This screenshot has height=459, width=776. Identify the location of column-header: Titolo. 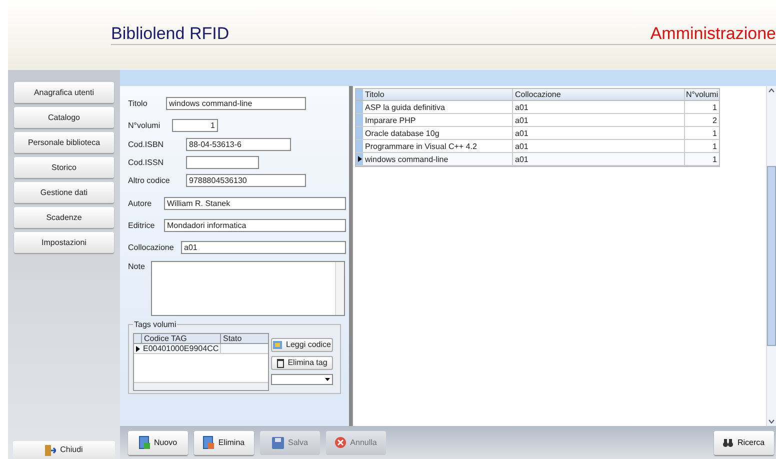
(438, 94).